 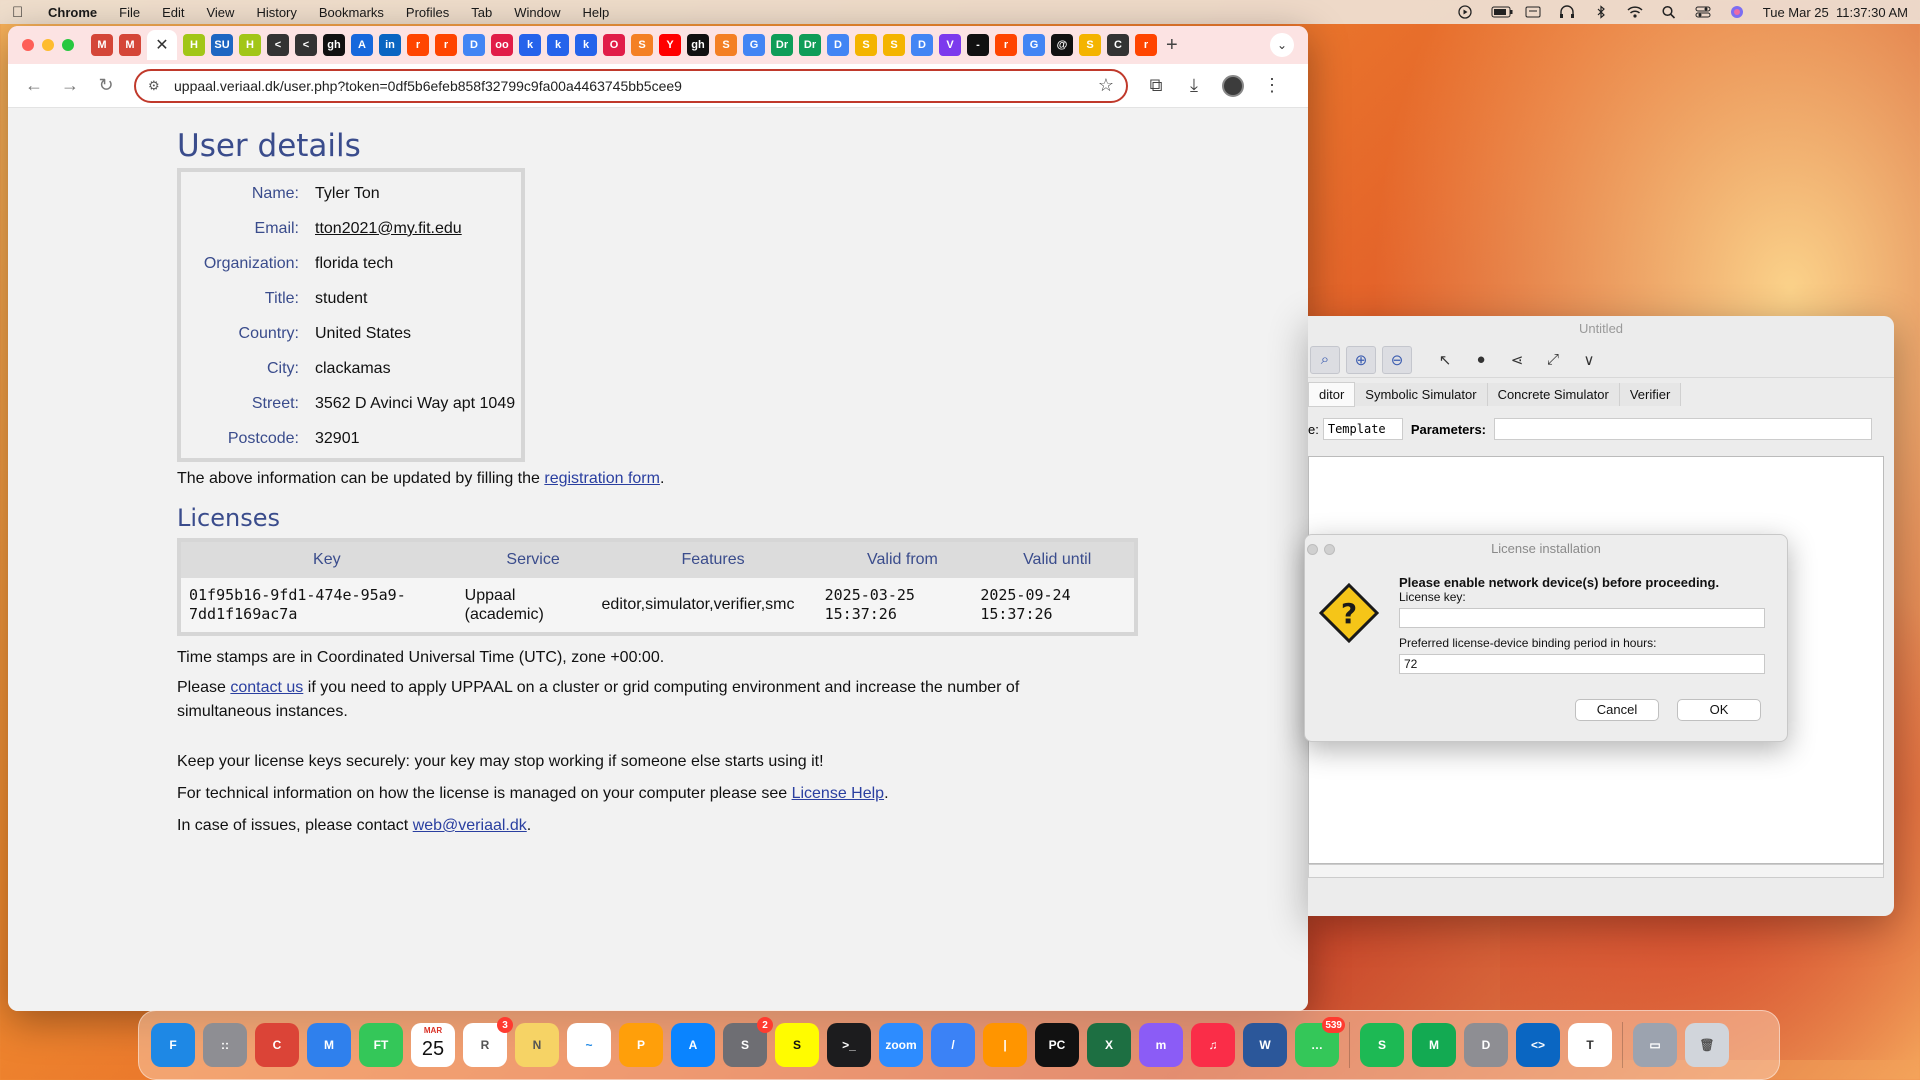 I want to click on wifi-icon, so click(x=1635, y=12).